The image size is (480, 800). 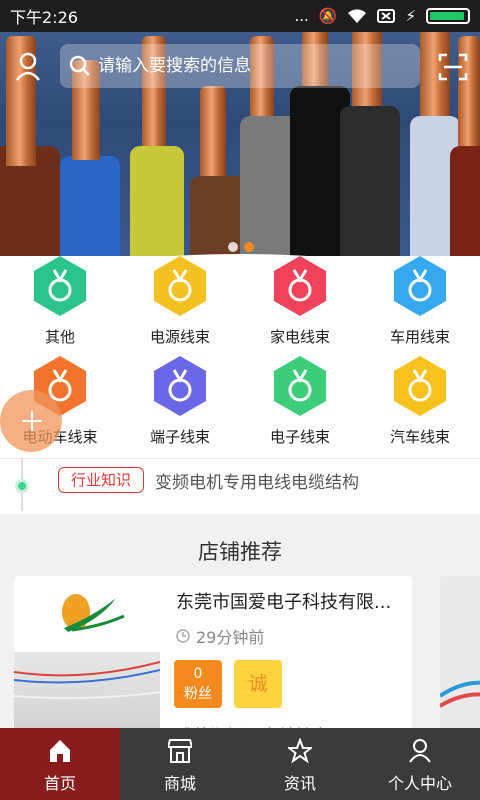 What do you see at coordinates (299, 337) in the screenshot?
I see `category-label: 家电线束` at bounding box center [299, 337].